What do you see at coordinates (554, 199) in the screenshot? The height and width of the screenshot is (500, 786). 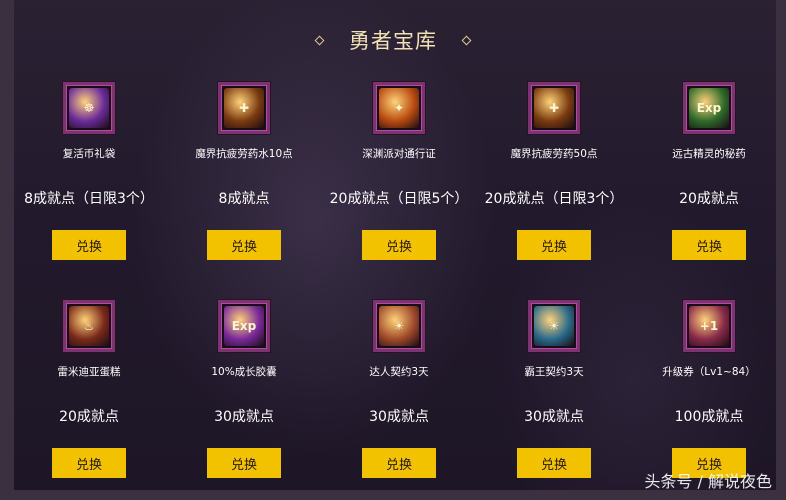 I see `item-cost: 20成就点（日限3个）` at bounding box center [554, 199].